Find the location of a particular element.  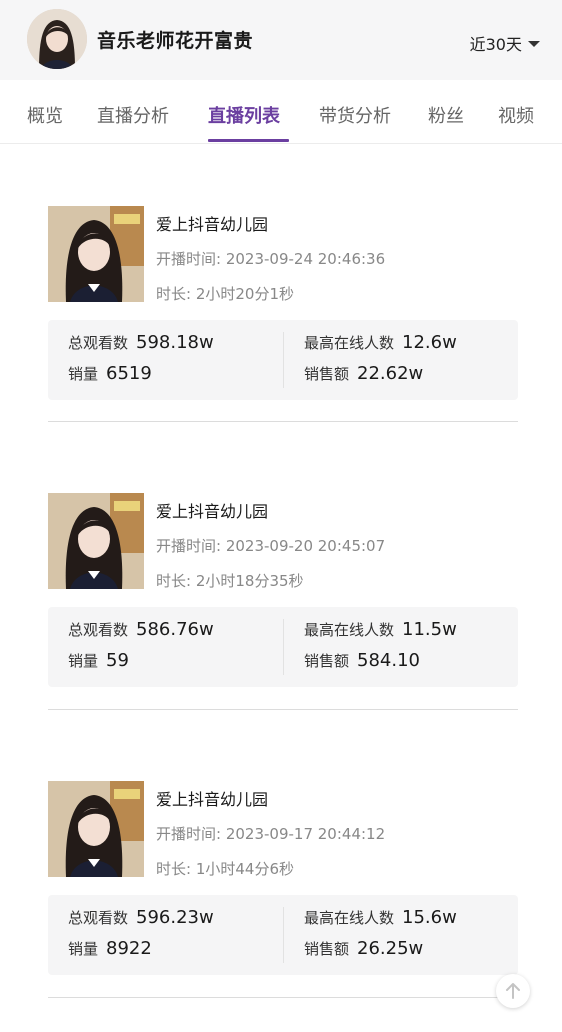

stream-start-time: 开播时间: 2023-09-24 20:46:36 is located at coordinates (271, 259).